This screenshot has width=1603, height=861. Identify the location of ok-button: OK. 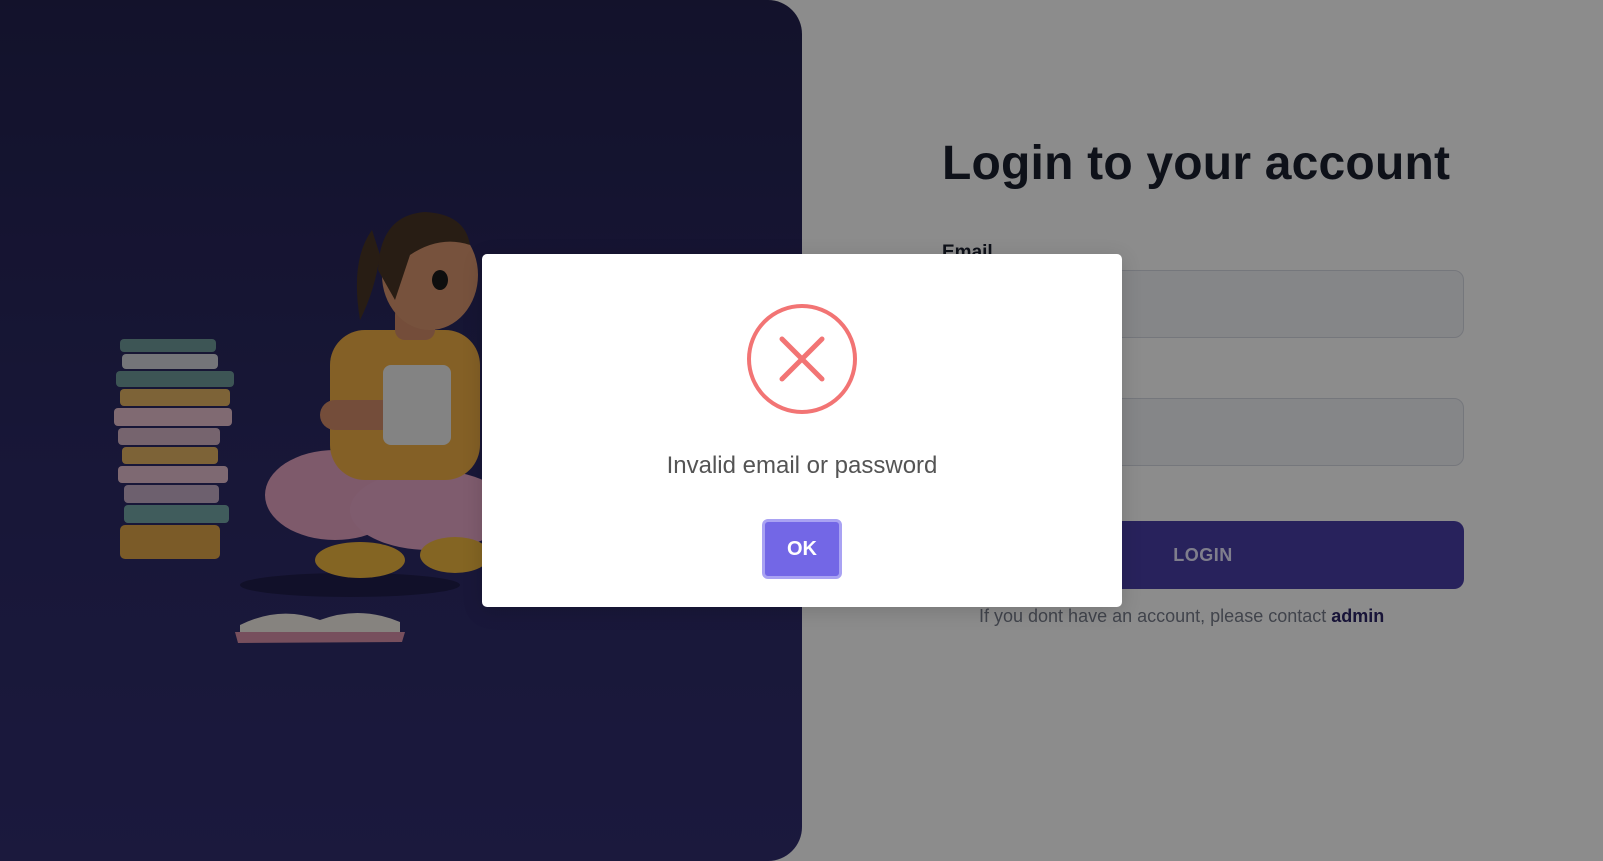
(802, 549).